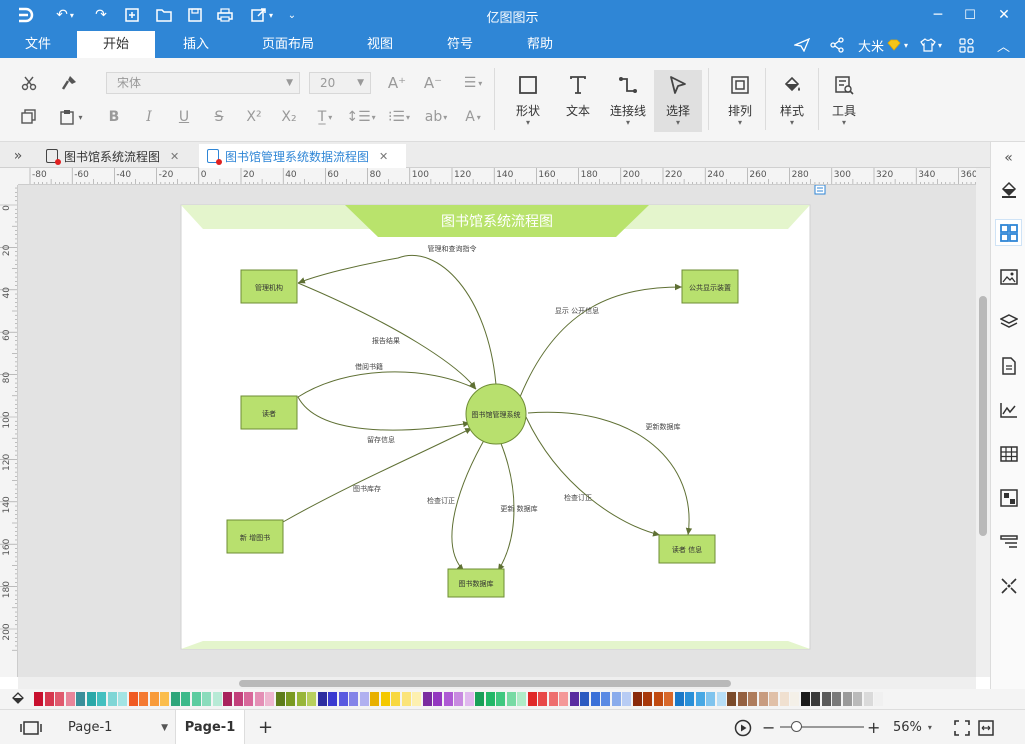  Describe the element at coordinates (288, 44) in the screenshot. I see `menu-page-layout: 页面布局` at that location.